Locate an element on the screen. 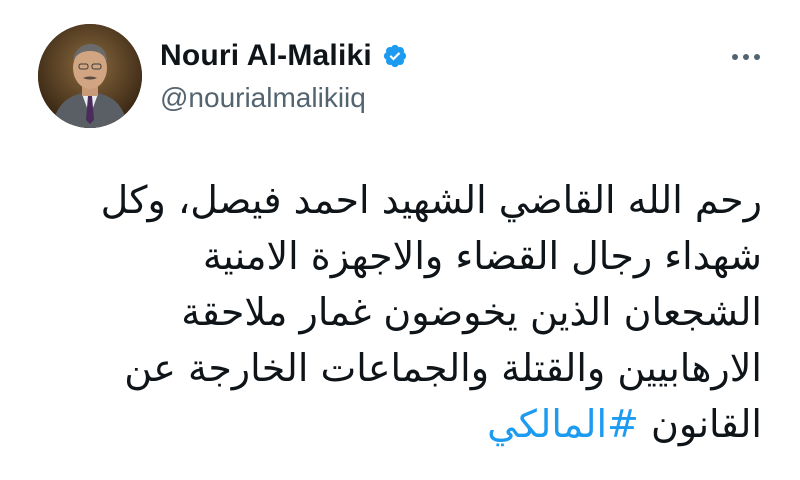  verified-badge-icon is located at coordinates (395, 56).